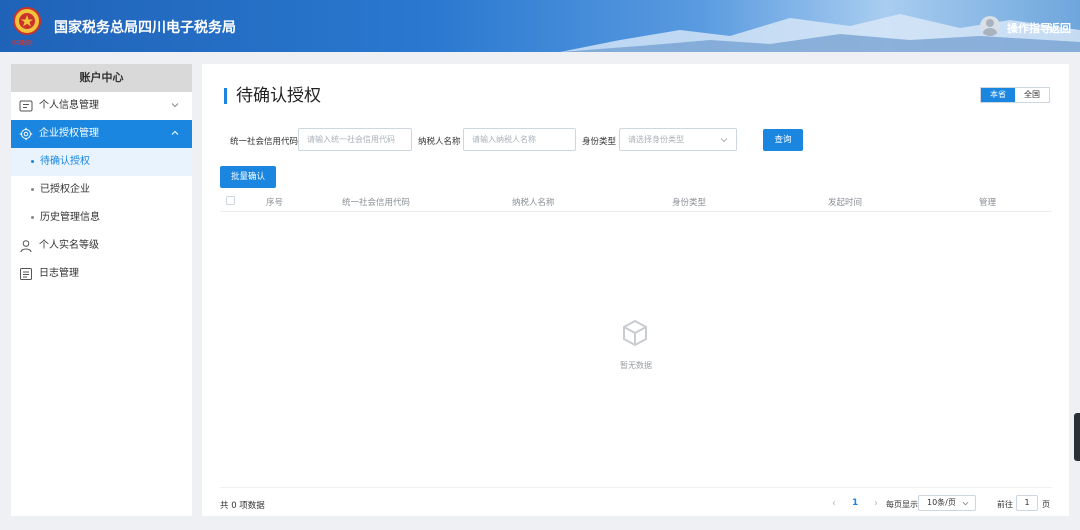 The height and width of the screenshot is (530, 1080). What do you see at coordinates (656, 139) in the screenshot?
I see `identity-type-placeholder: 请选择身份类型` at bounding box center [656, 139].